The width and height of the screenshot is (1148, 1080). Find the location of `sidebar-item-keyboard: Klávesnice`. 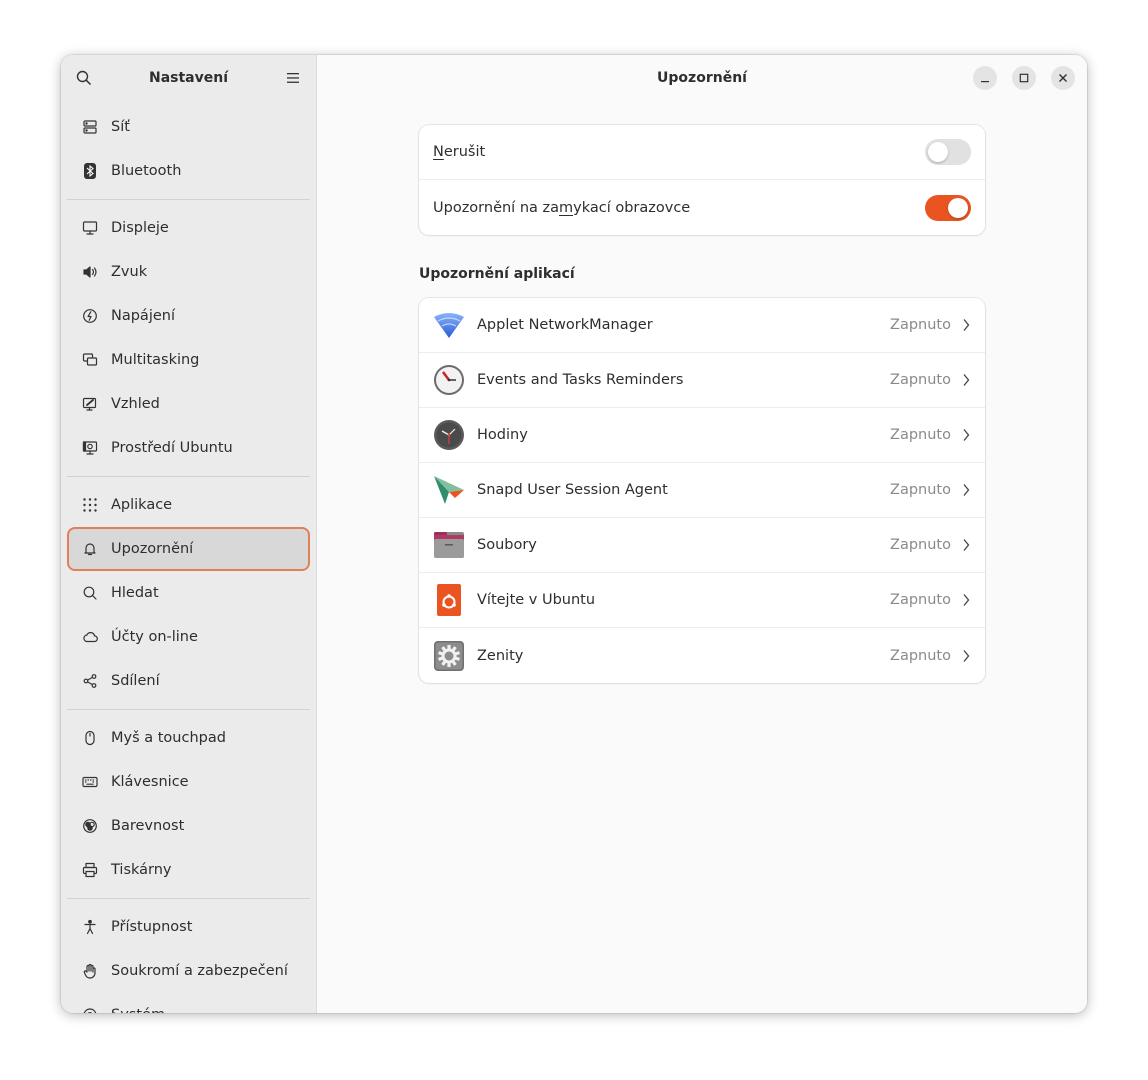

sidebar-item-keyboard: Klávesnice is located at coordinates (188, 782).